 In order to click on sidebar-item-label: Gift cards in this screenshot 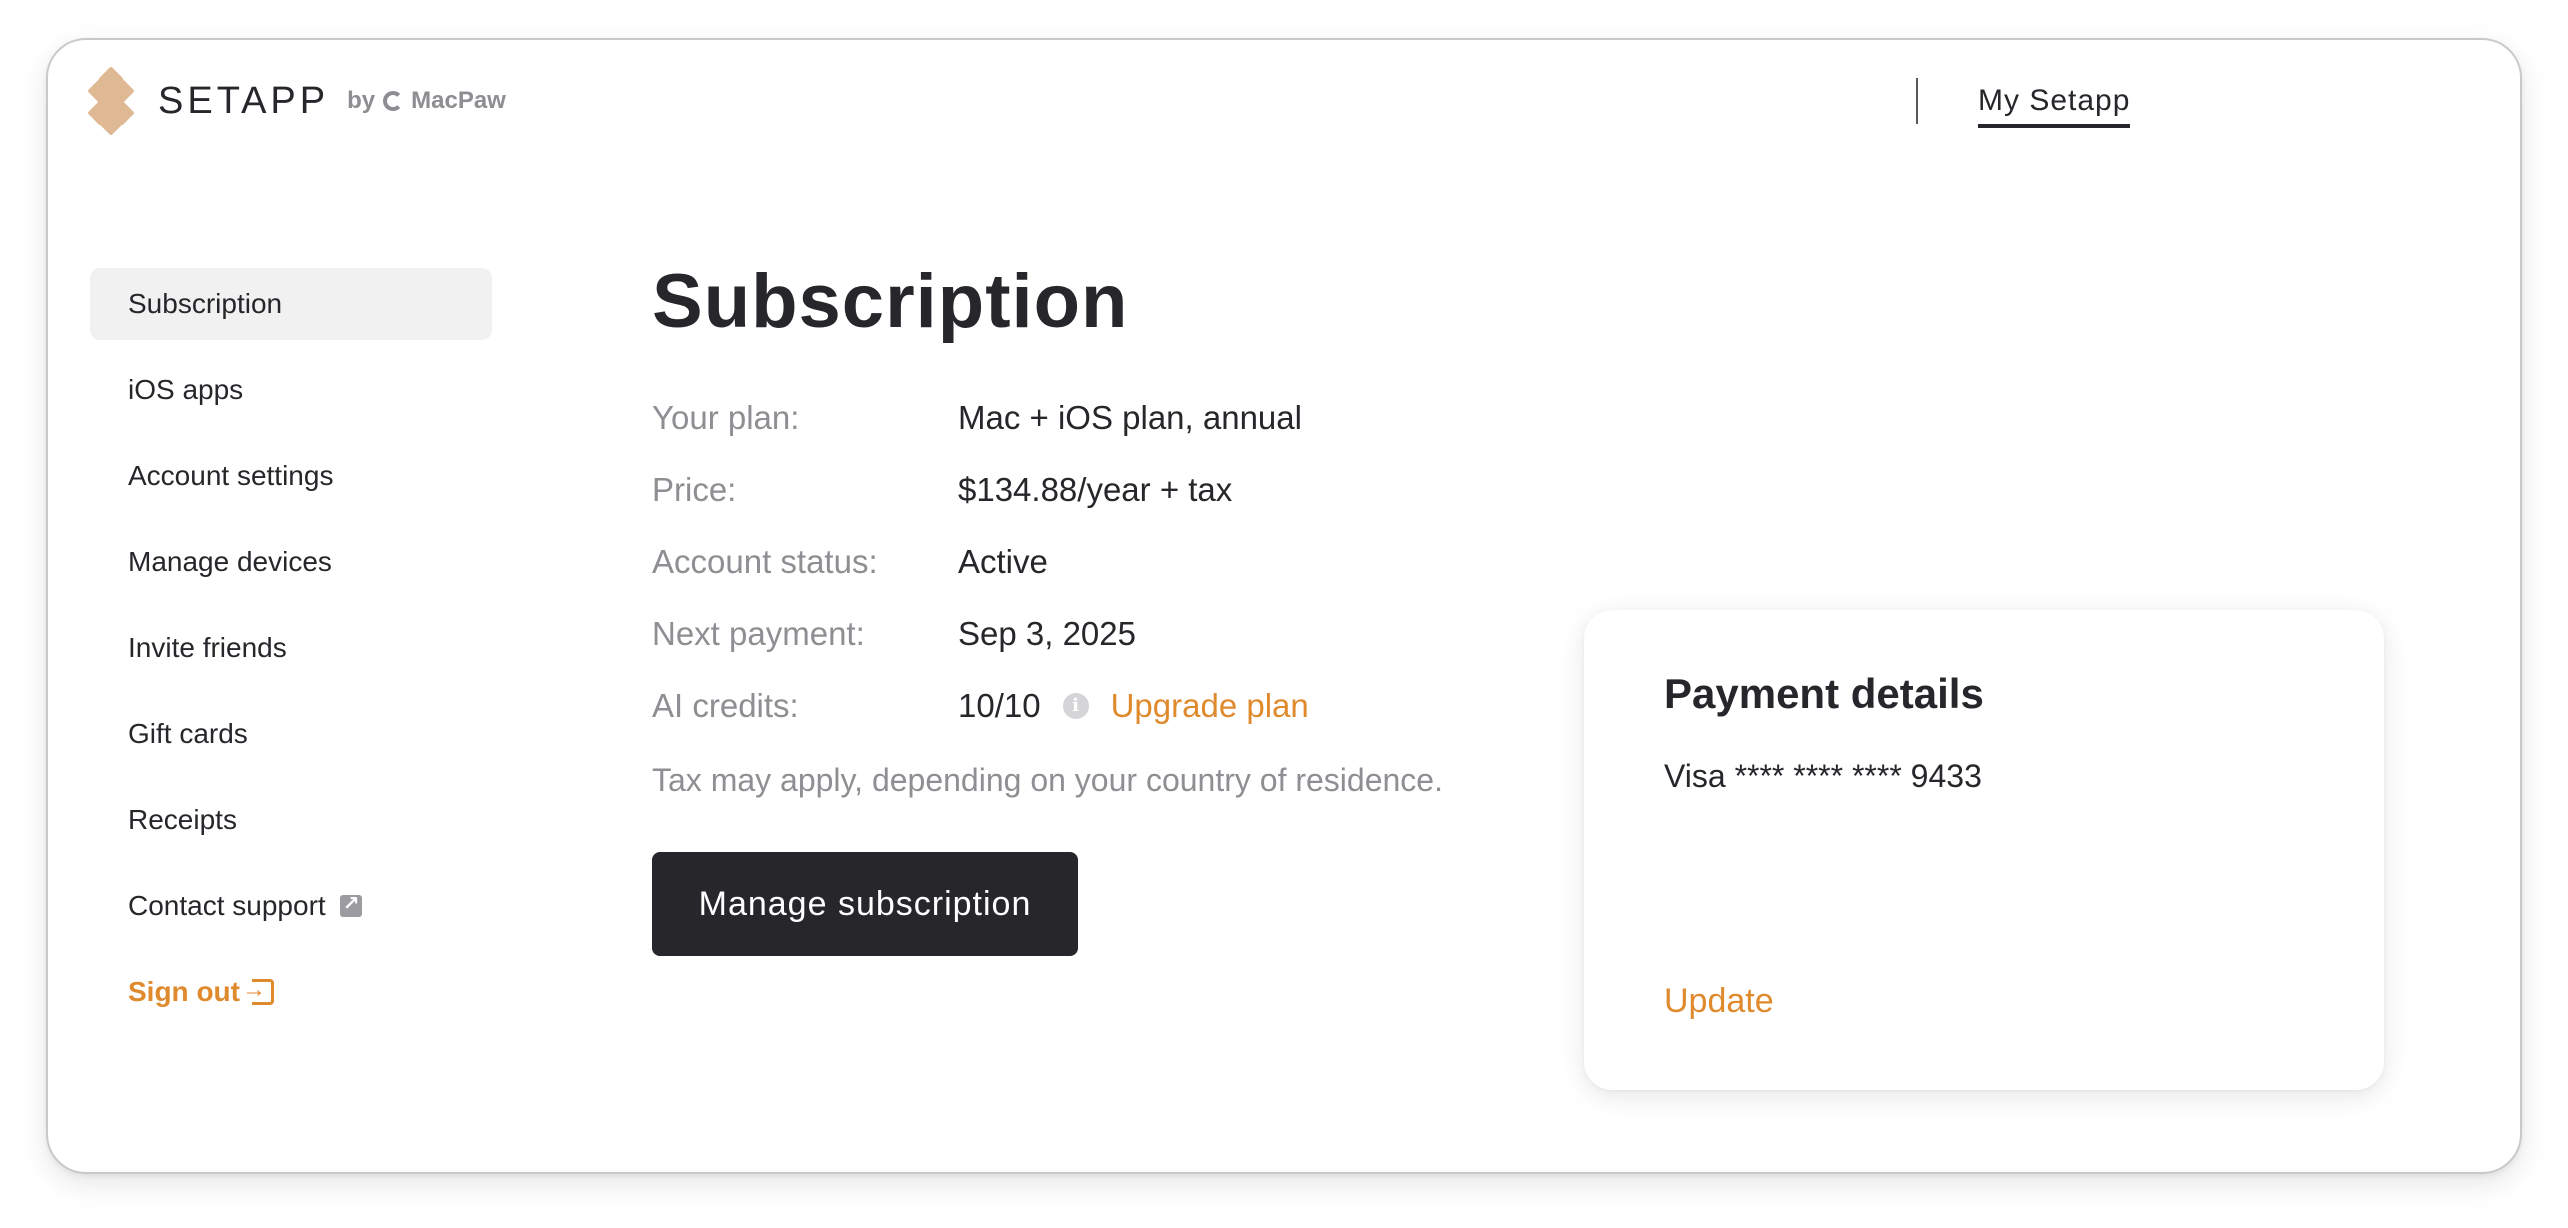, I will do `click(188, 733)`.